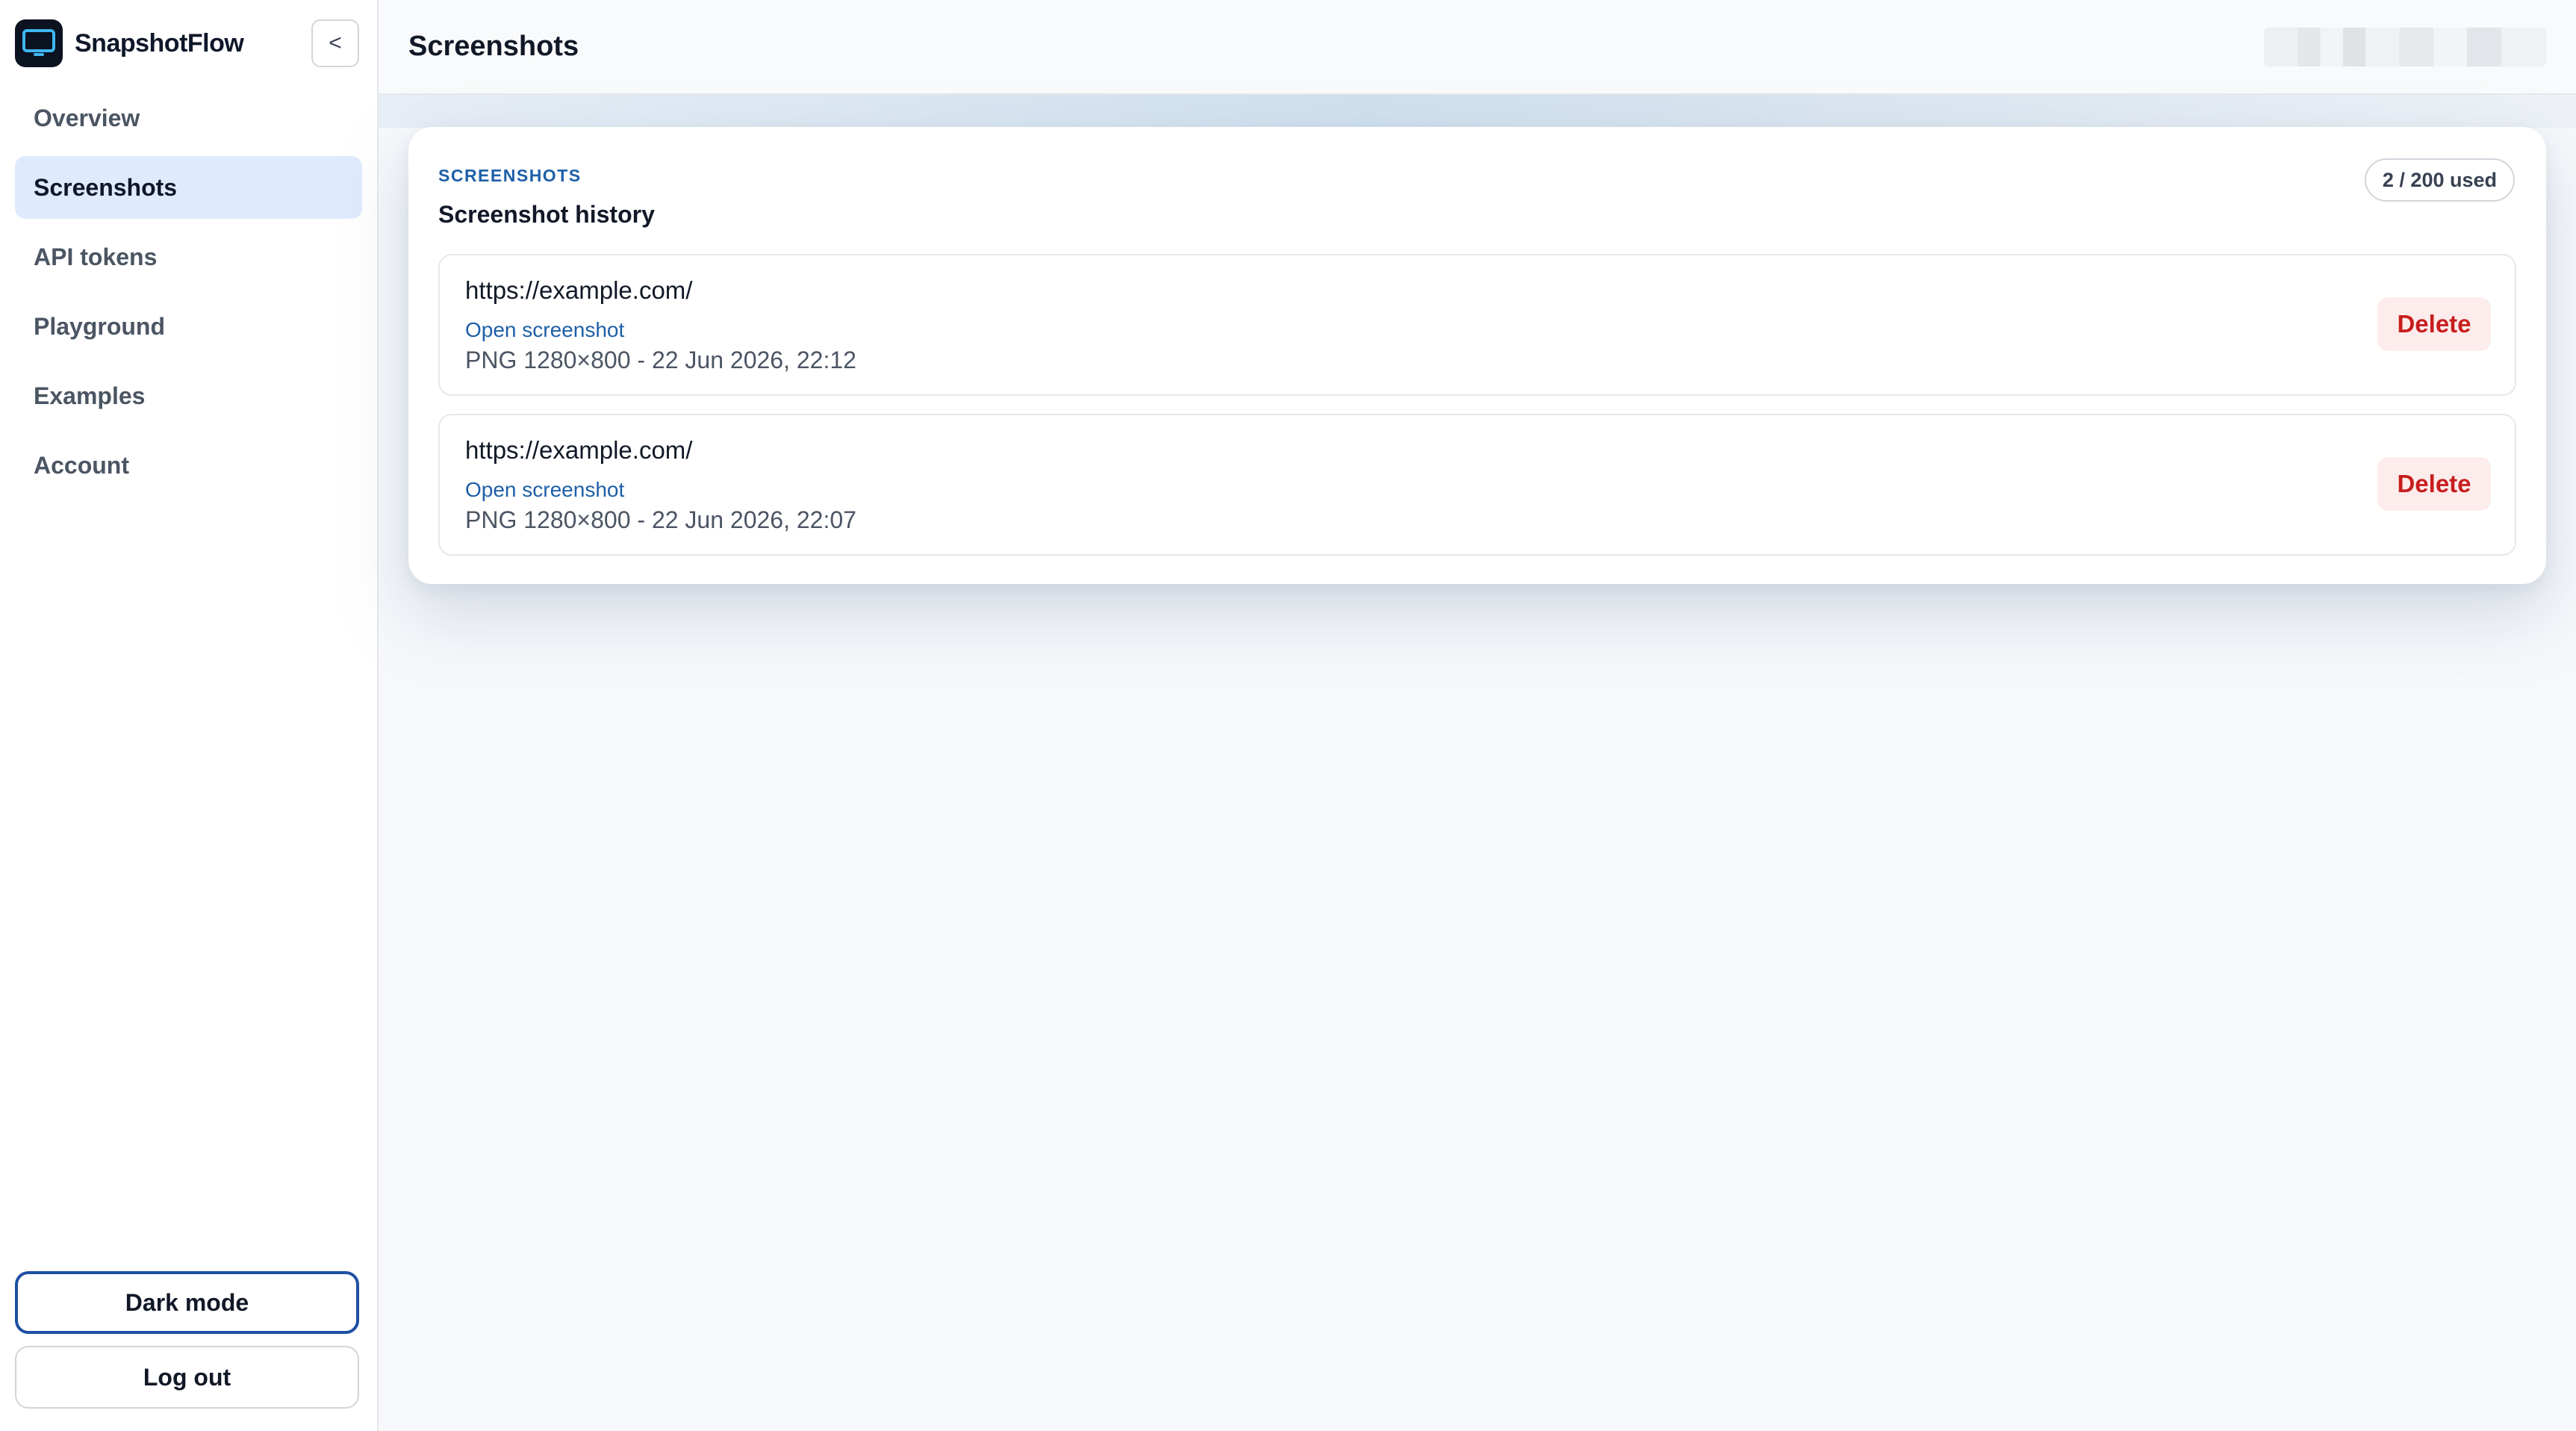 The image size is (2576, 1431). I want to click on logout-button: Log out, so click(187, 1378).